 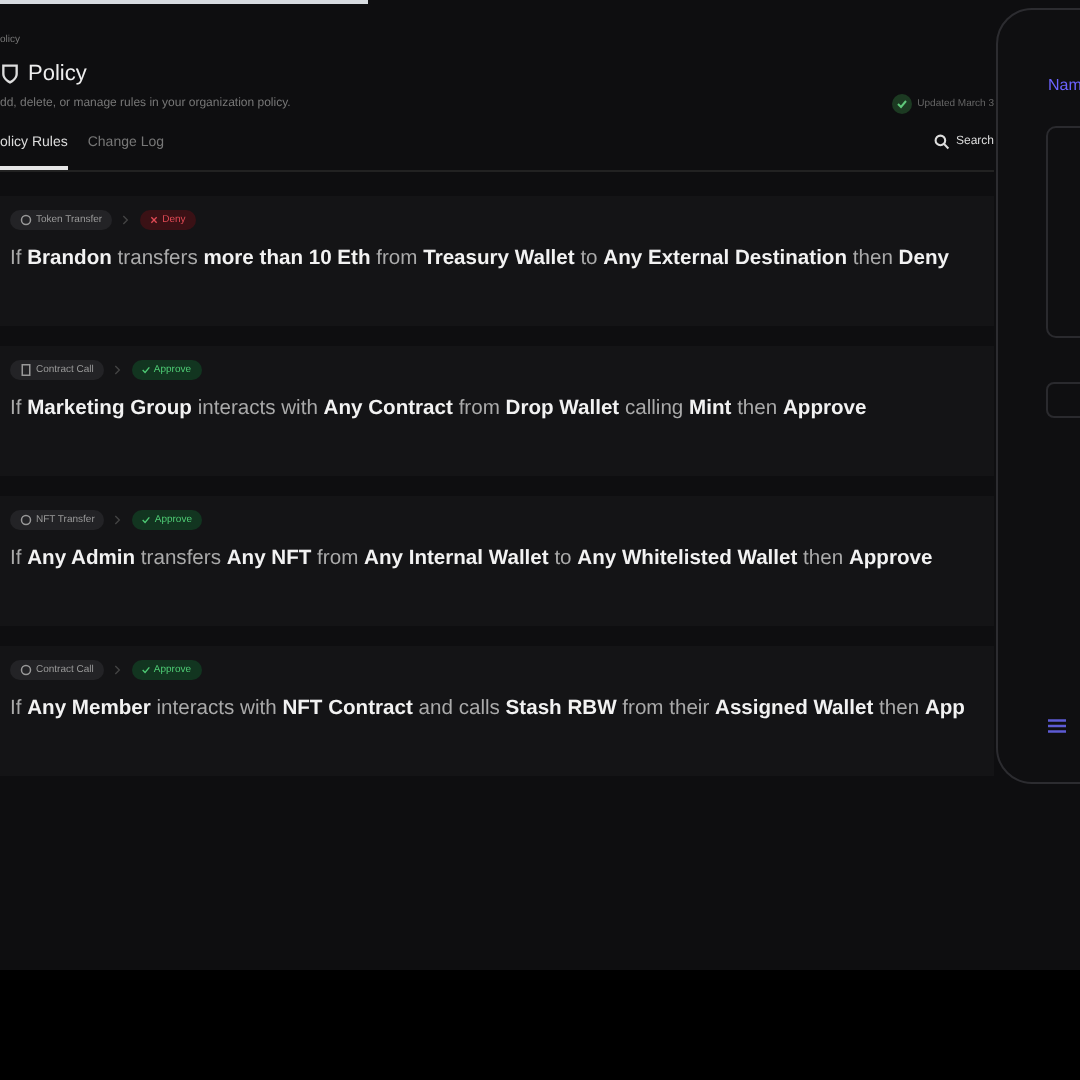 What do you see at coordinates (57, 74) in the screenshot?
I see `page-title: Policy` at bounding box center [57, 74].